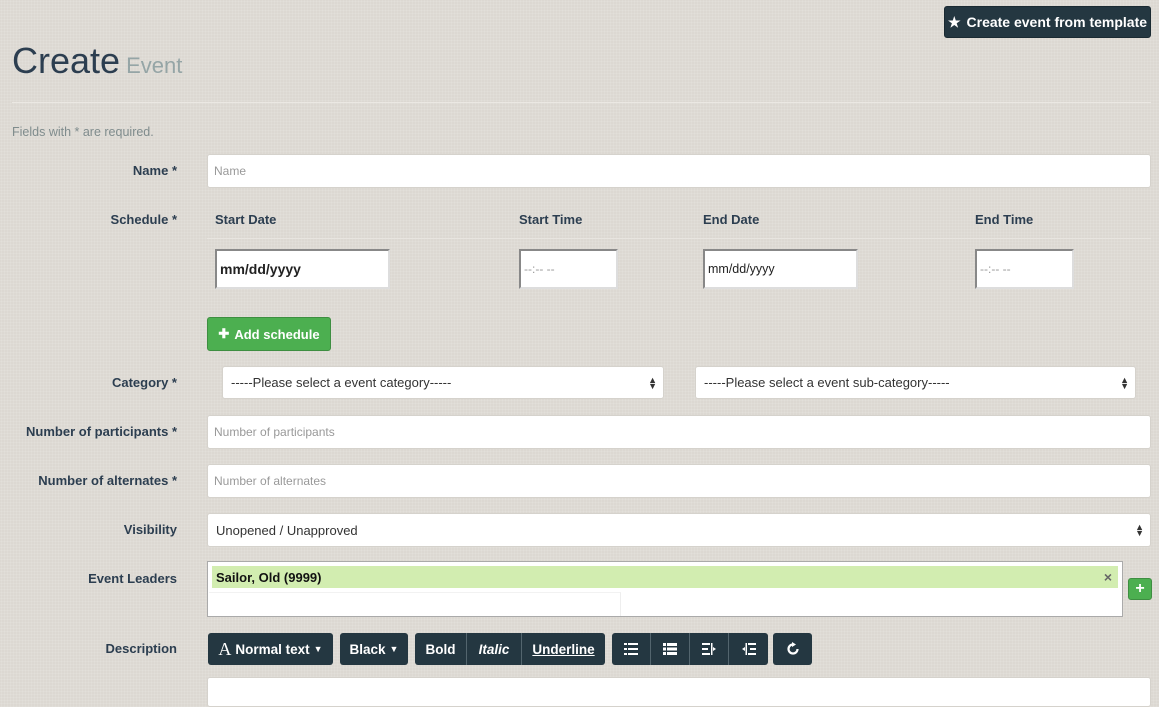  What do you see at coordinates (302, 269) in the screenshot?
I see `start-date-input: mm/dd/yyyy` at bounding box center [302, 269].